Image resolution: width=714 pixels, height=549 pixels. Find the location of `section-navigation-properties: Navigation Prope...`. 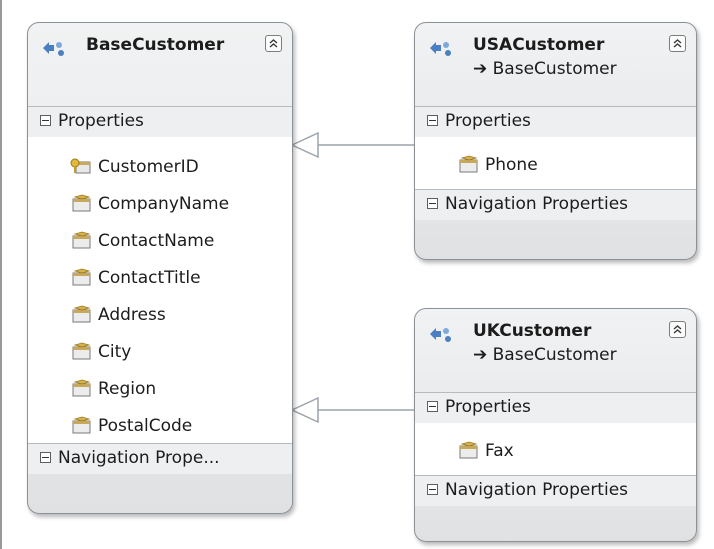

section-navigation-properties: Navigation Prope... is located at coordinates (160, 459).